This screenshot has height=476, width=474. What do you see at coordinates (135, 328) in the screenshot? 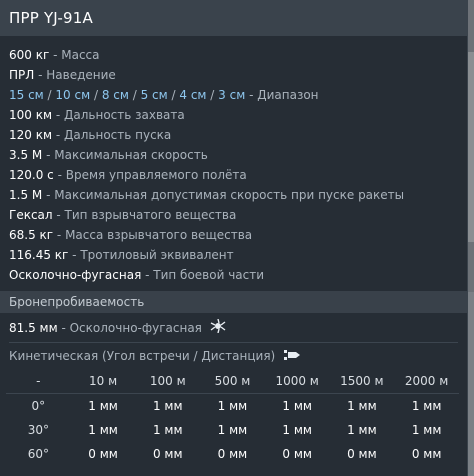
I see `he-penetration-label: Осколочно-фугасная` at bounding box center [135, 328].